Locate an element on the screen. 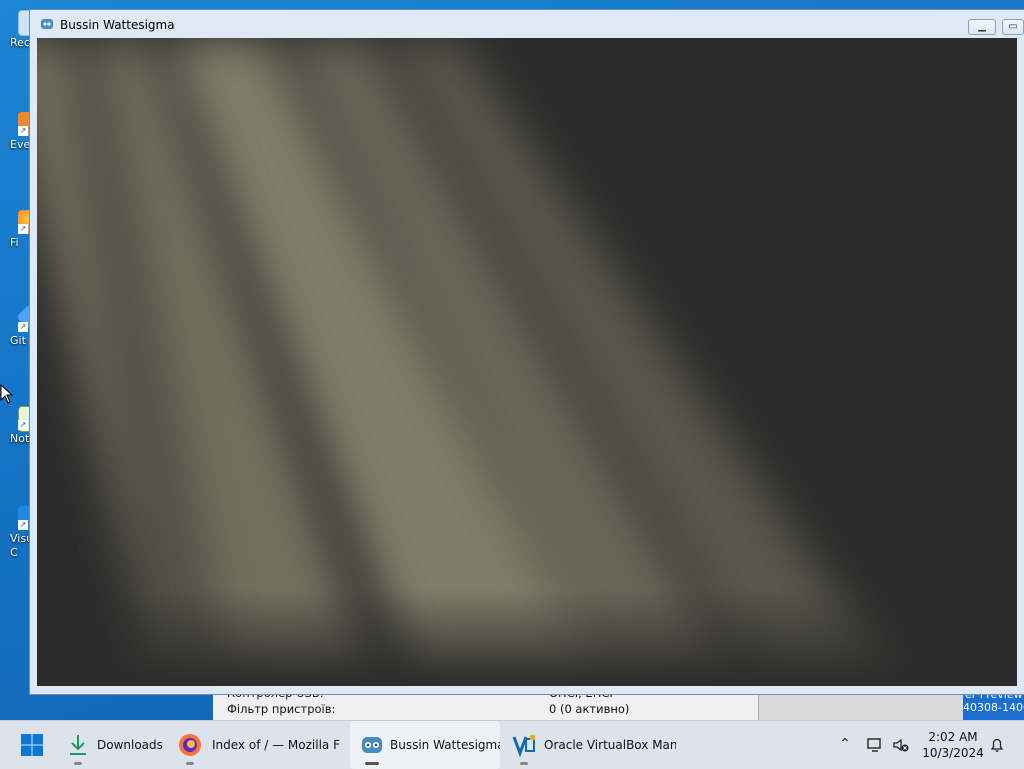 Image resolution: width=1024 pixels, height=769 pixels. windows-start-icon is located at coordinates (32, 745).